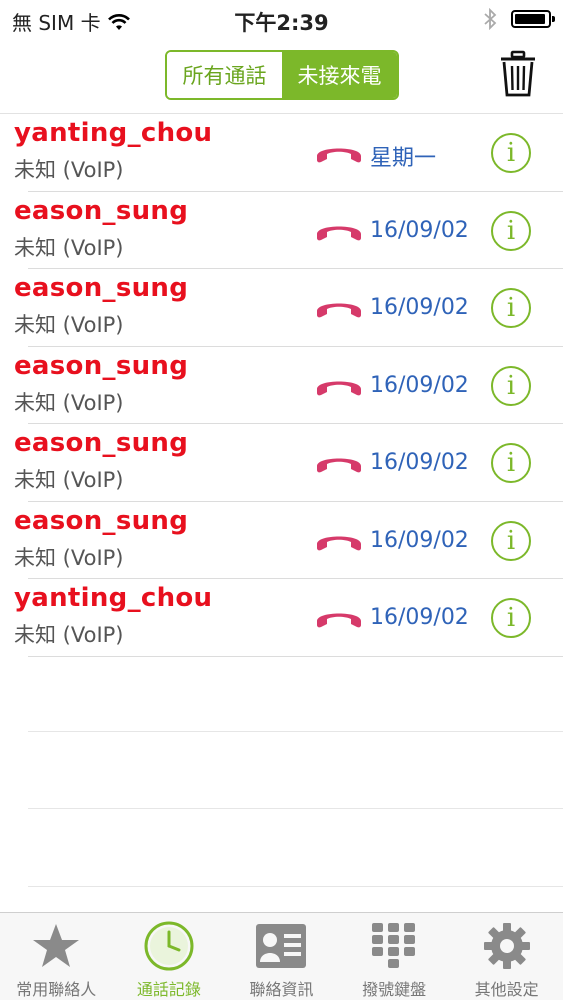 The image size is (563, 1000). I want to click on call-row: yanting_chou 未知 (VoIP) 16/09/02 i, so click(281, 618).